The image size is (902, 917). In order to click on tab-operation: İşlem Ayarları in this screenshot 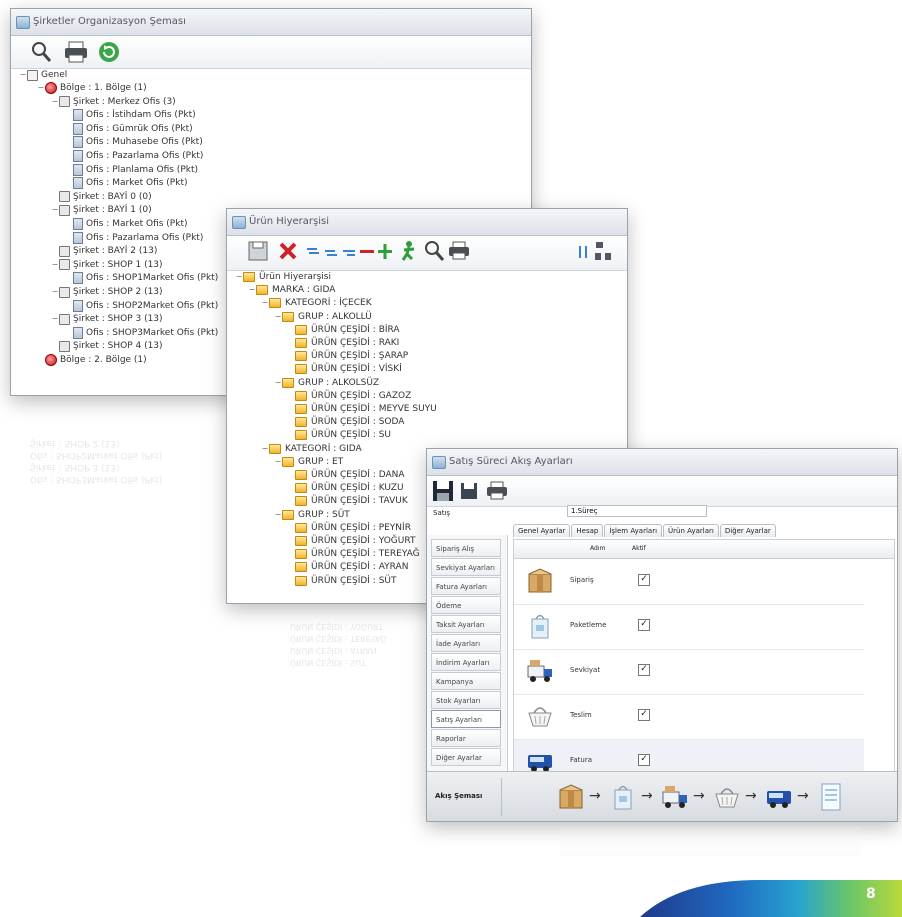, I will do `click(633, 530)`.